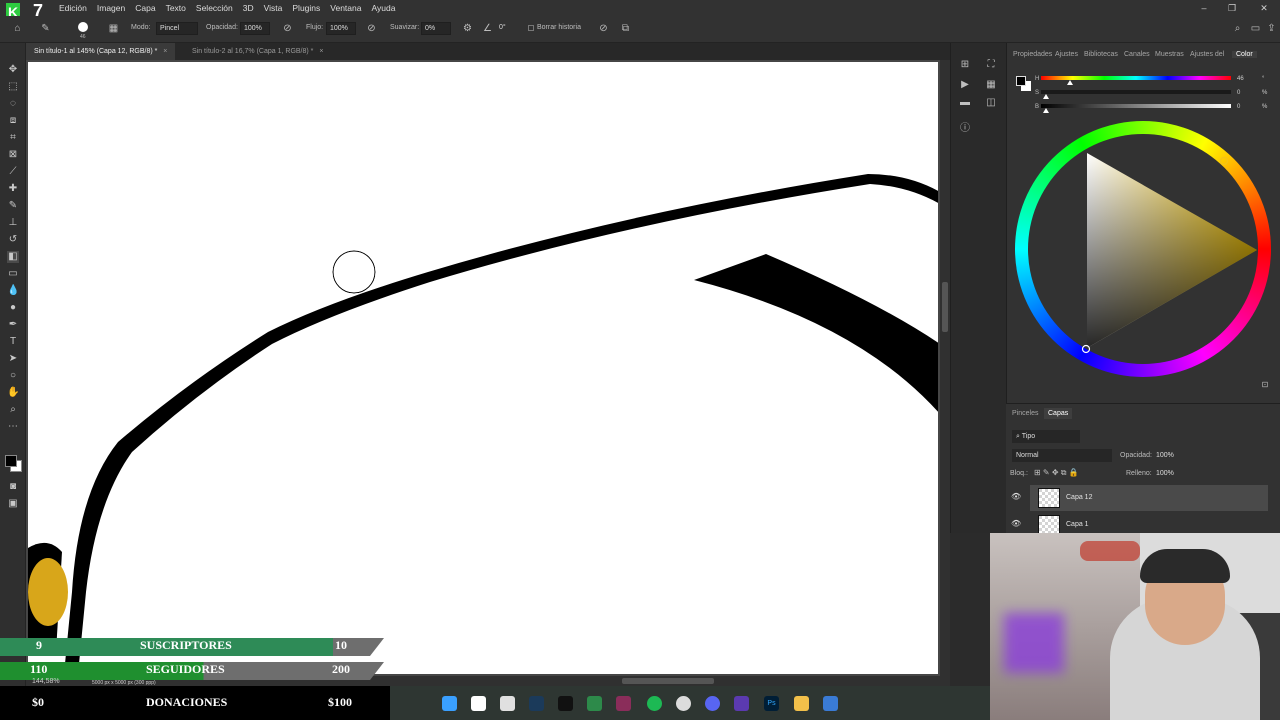  What do you see at coordinates (214, 8) in the screenshot?
I see `menu-seleccion: Selección` at bounding box center [214, 8].